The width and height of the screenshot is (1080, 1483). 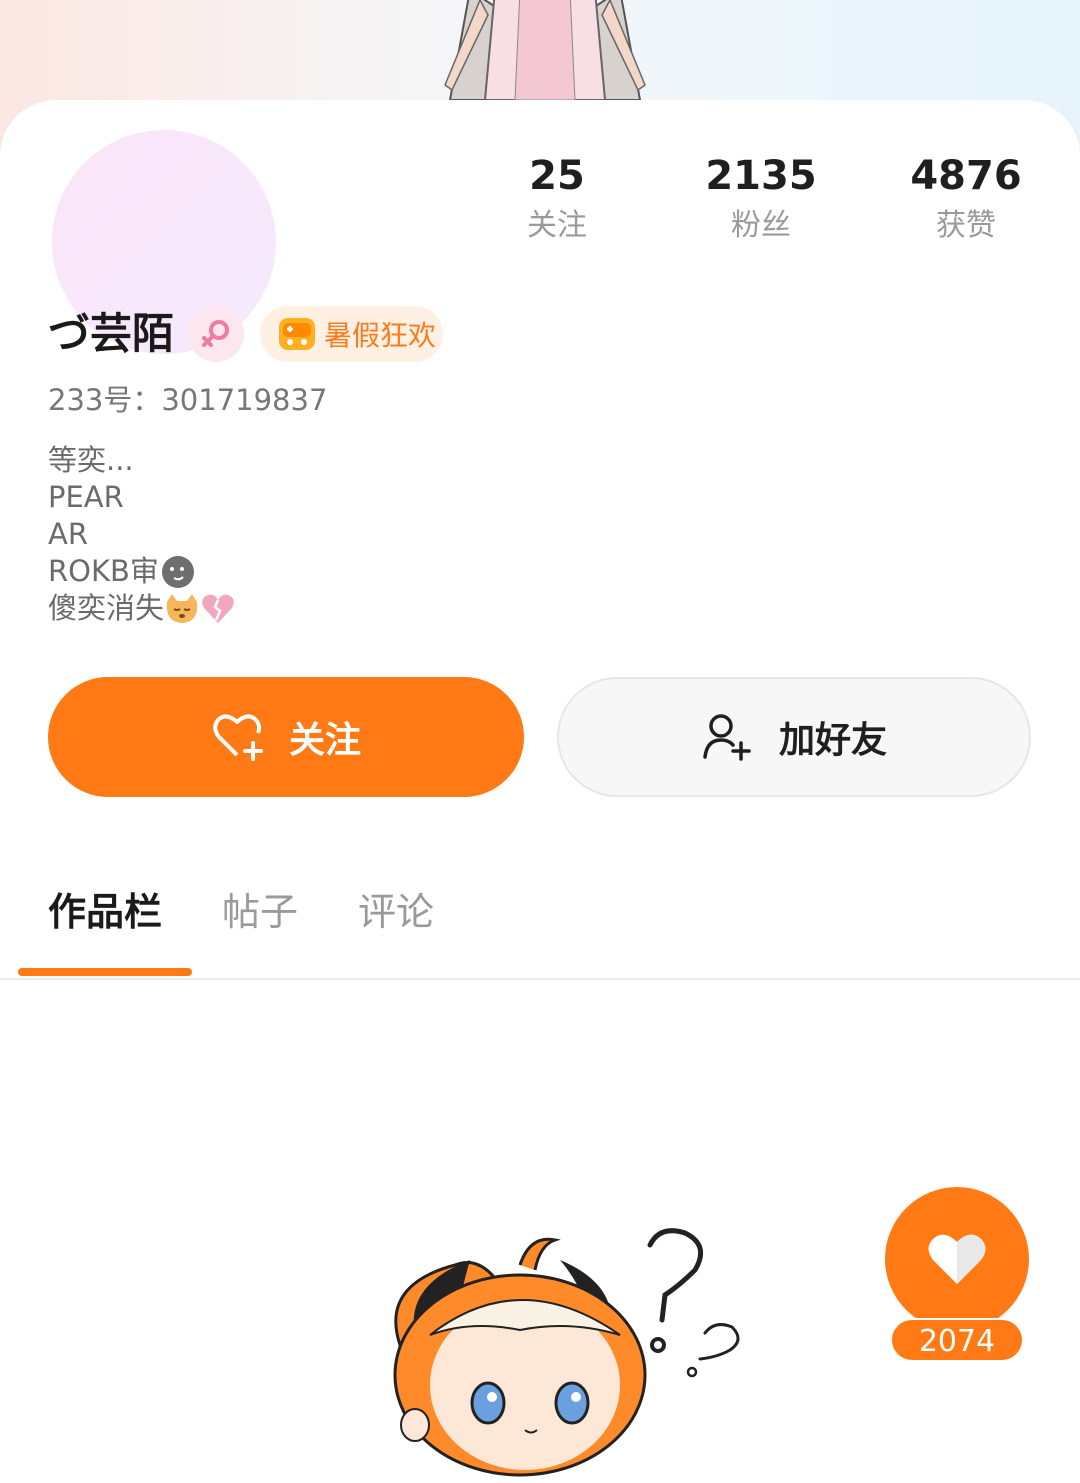 What do you see at coordinates (86, 497) in the screenshot?
I see `bio-line: PEAR` at bounding box center [86, 497].